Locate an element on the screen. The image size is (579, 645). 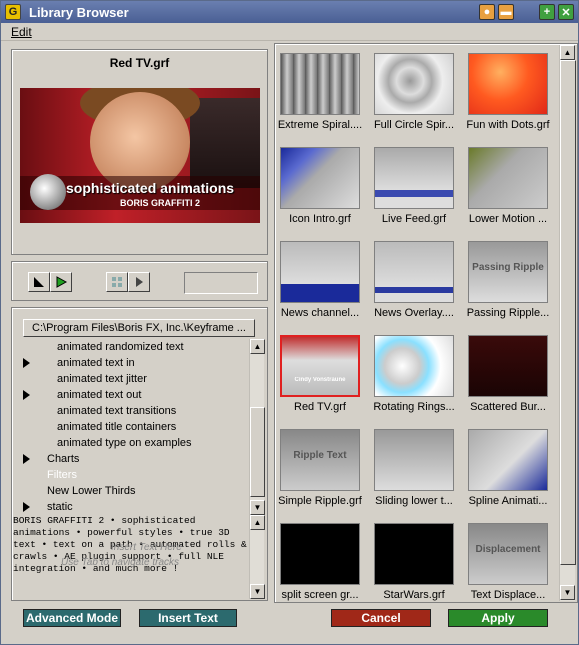
grid-icon is located at coordinates (117, 282).